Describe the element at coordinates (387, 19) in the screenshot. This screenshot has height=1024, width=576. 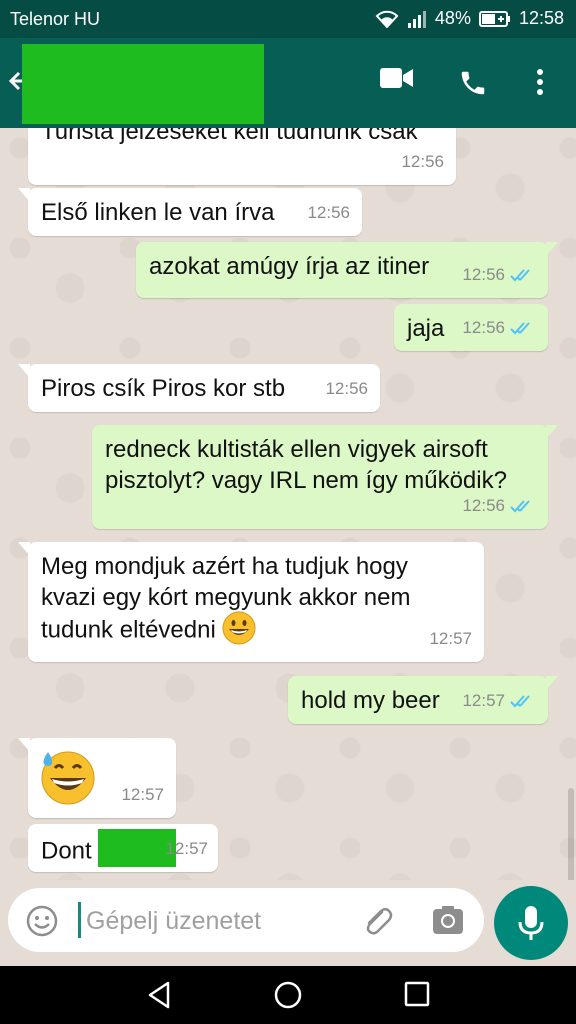
I see `wifi-icon` at that location.